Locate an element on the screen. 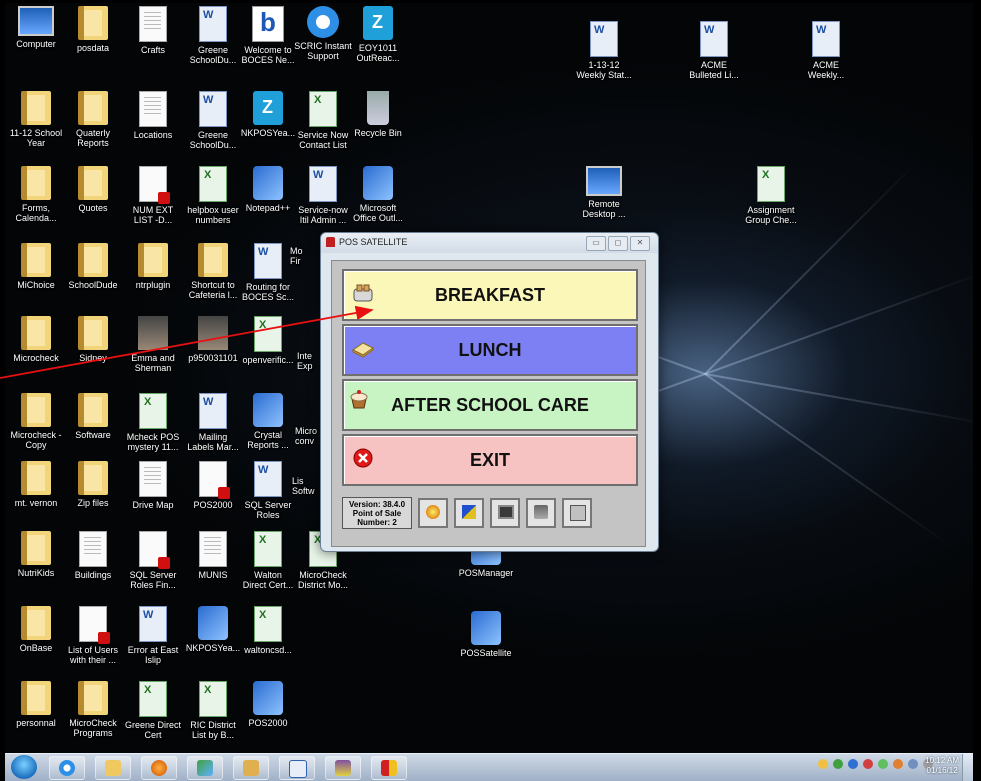 This screenshot has height=781, width=981. desktop-icon-partial: Mo Fir is located at coordinates (305, 254).